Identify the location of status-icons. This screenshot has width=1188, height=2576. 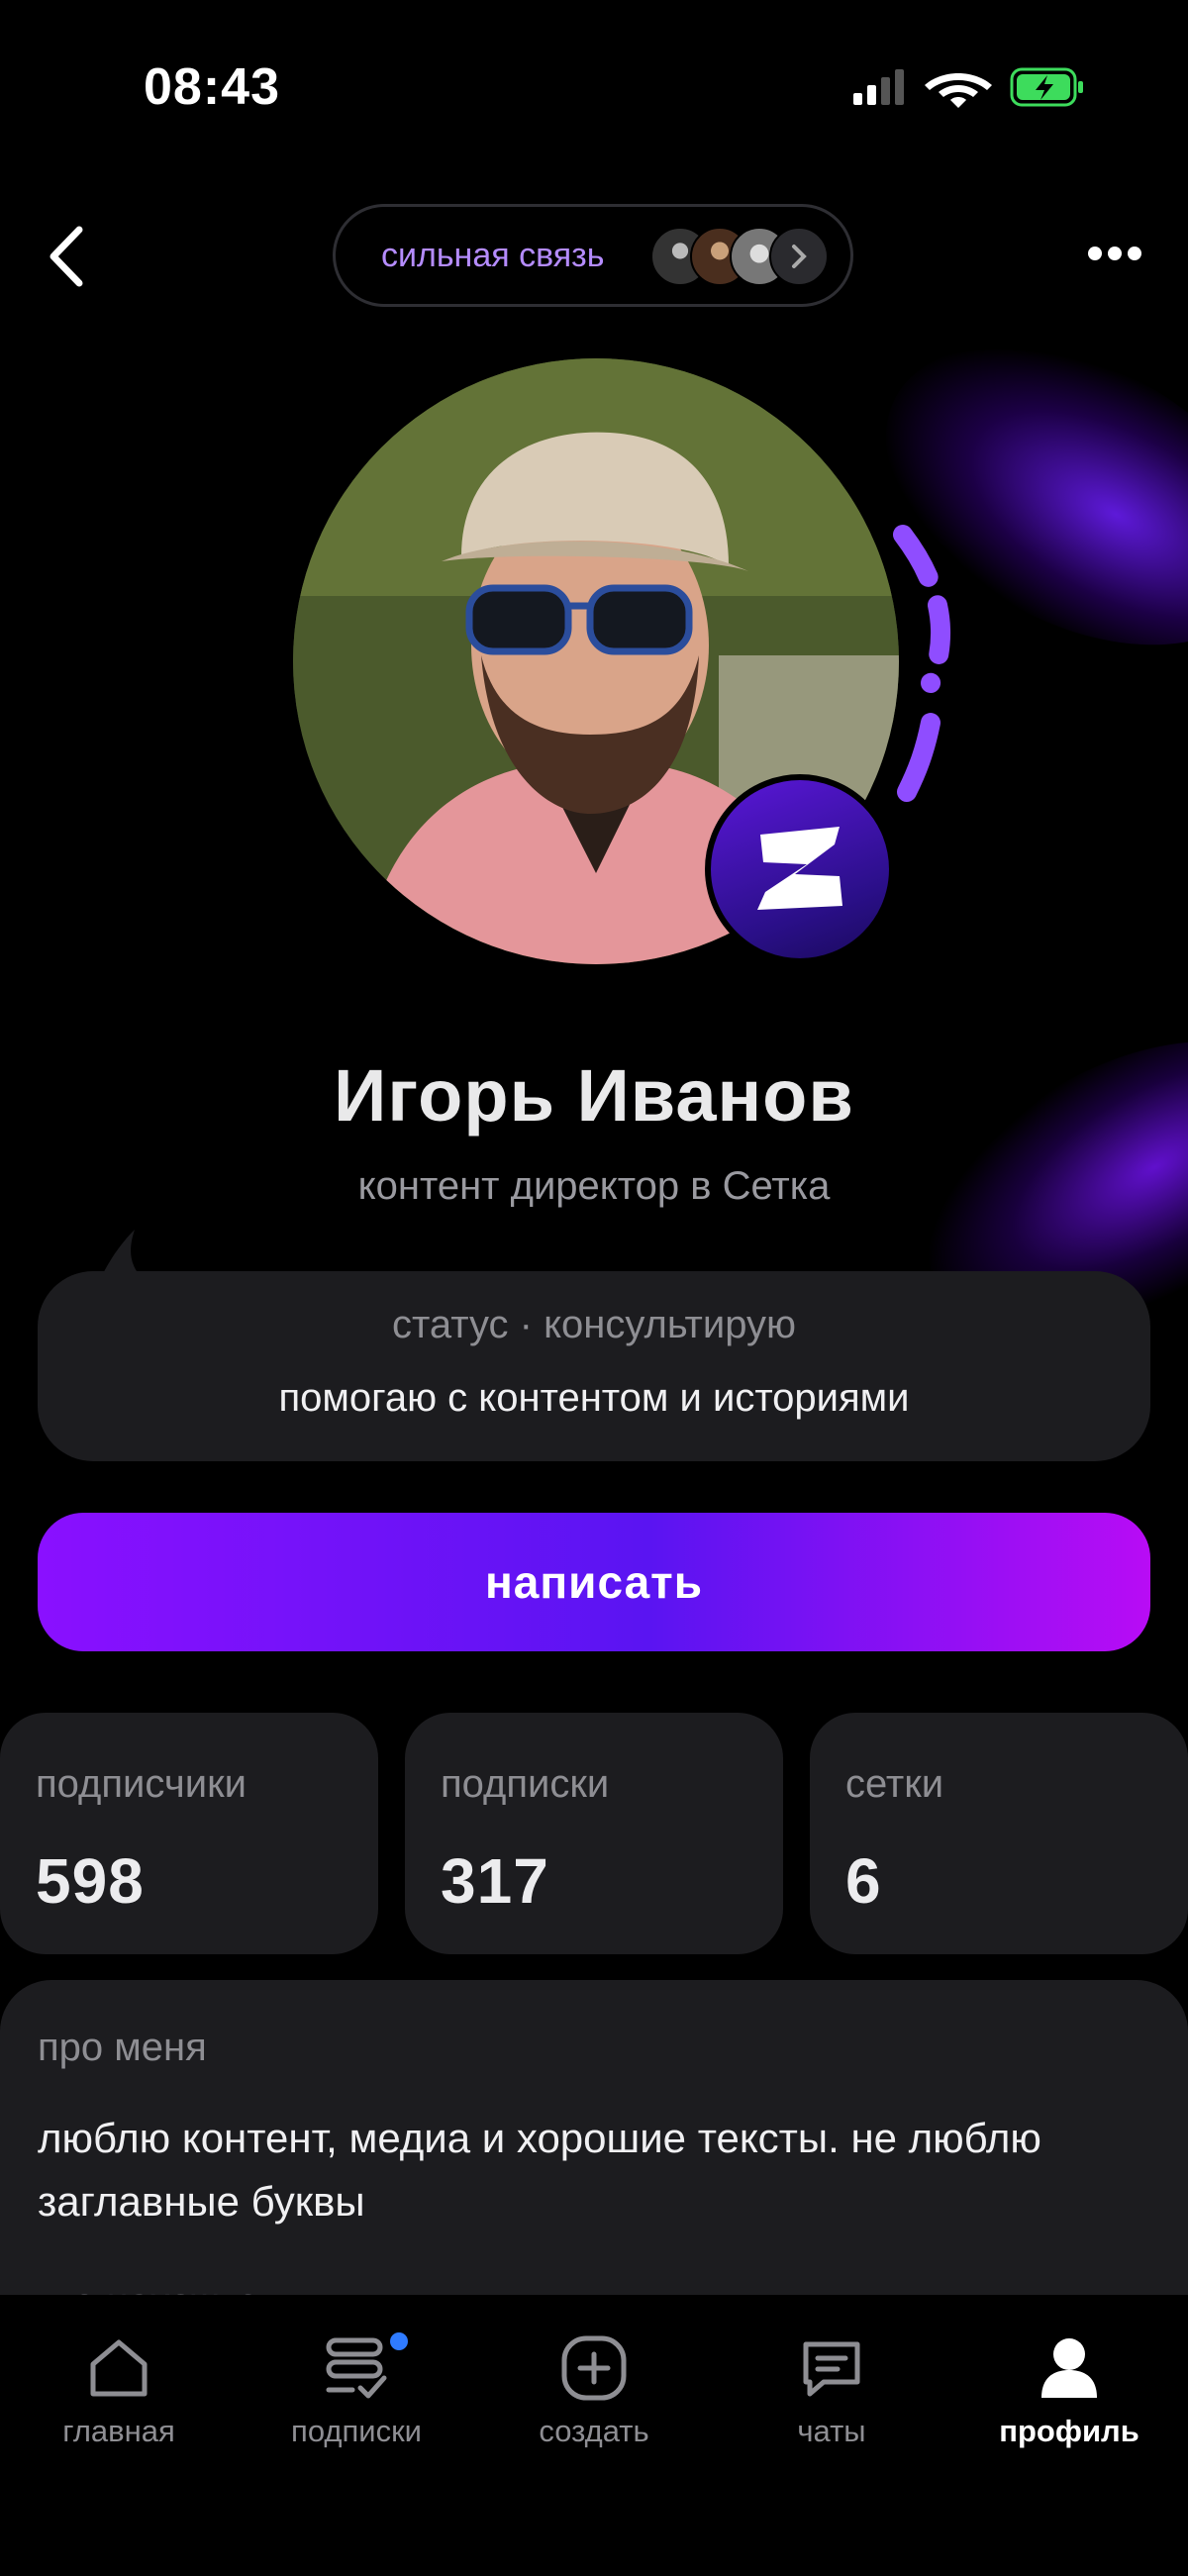
(968, 87).